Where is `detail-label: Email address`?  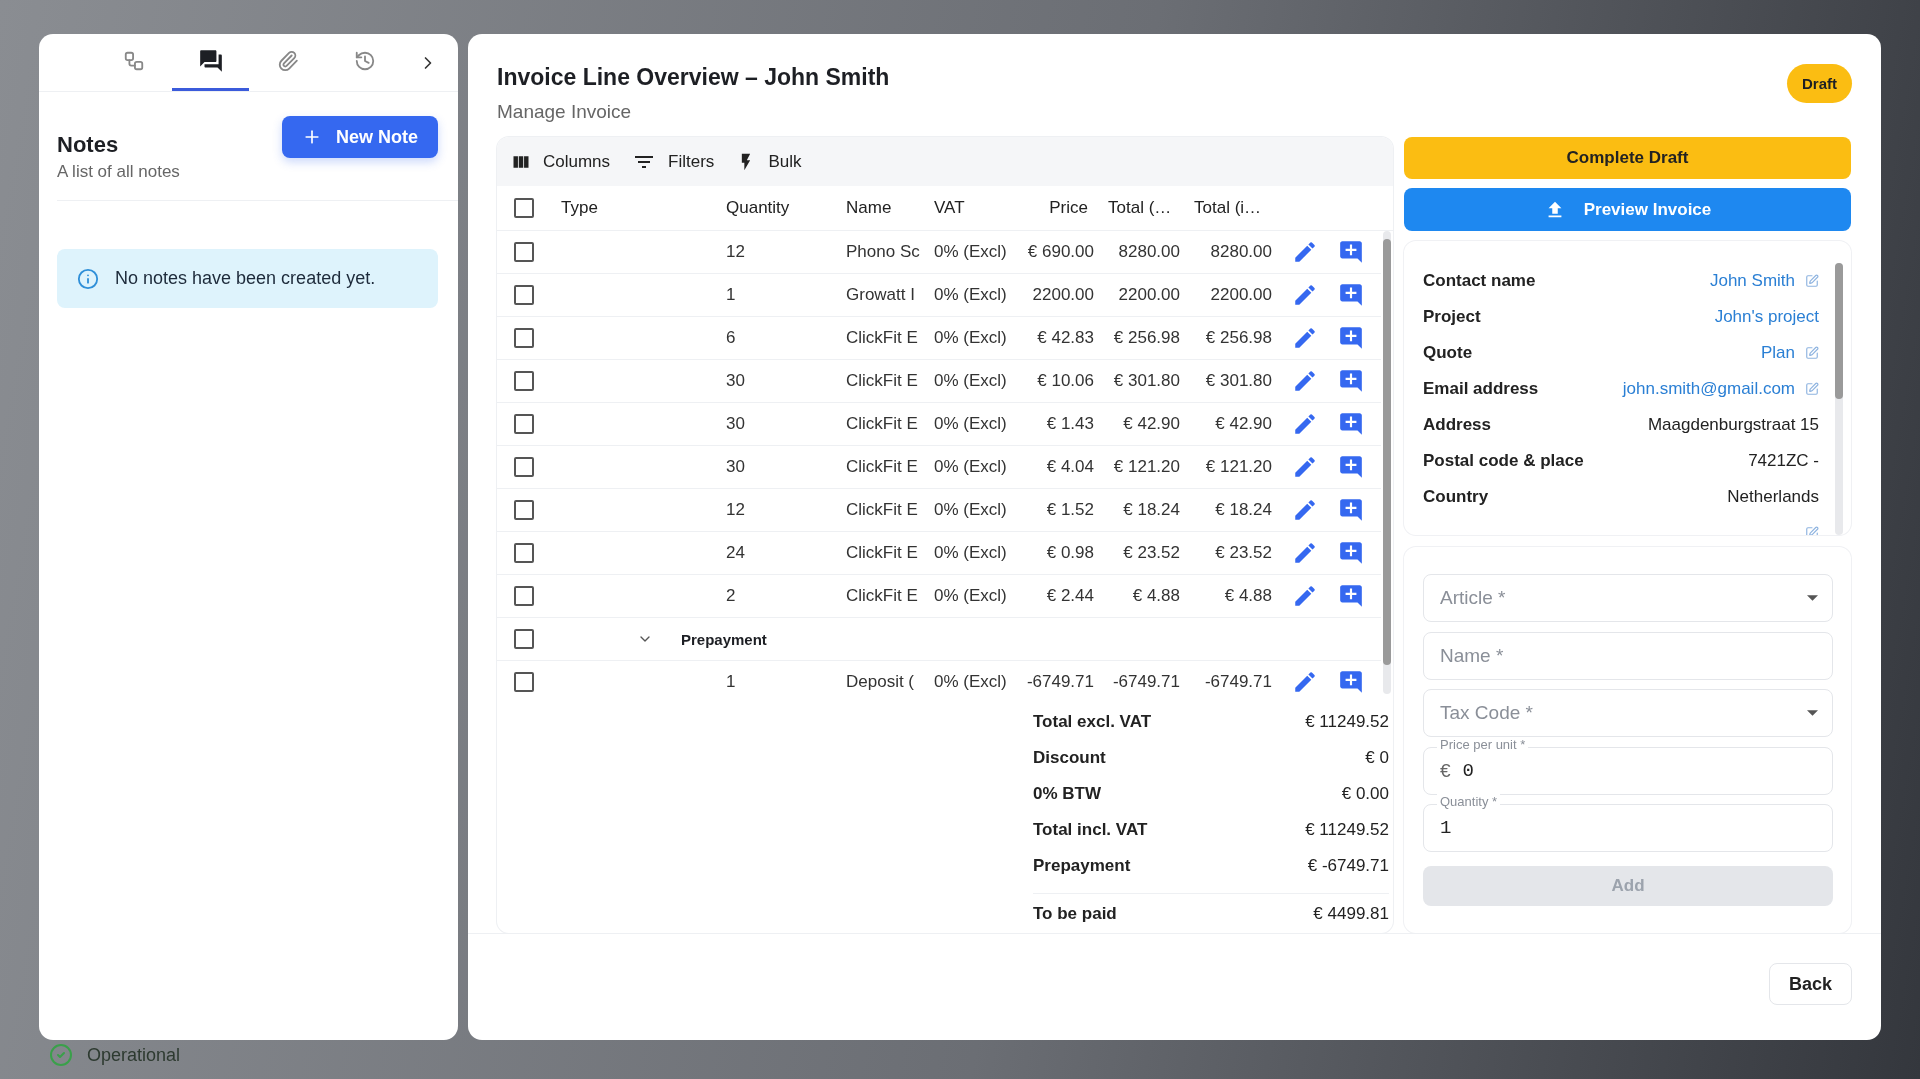 detail-label: Email address is located at coordinates (1481, 389).